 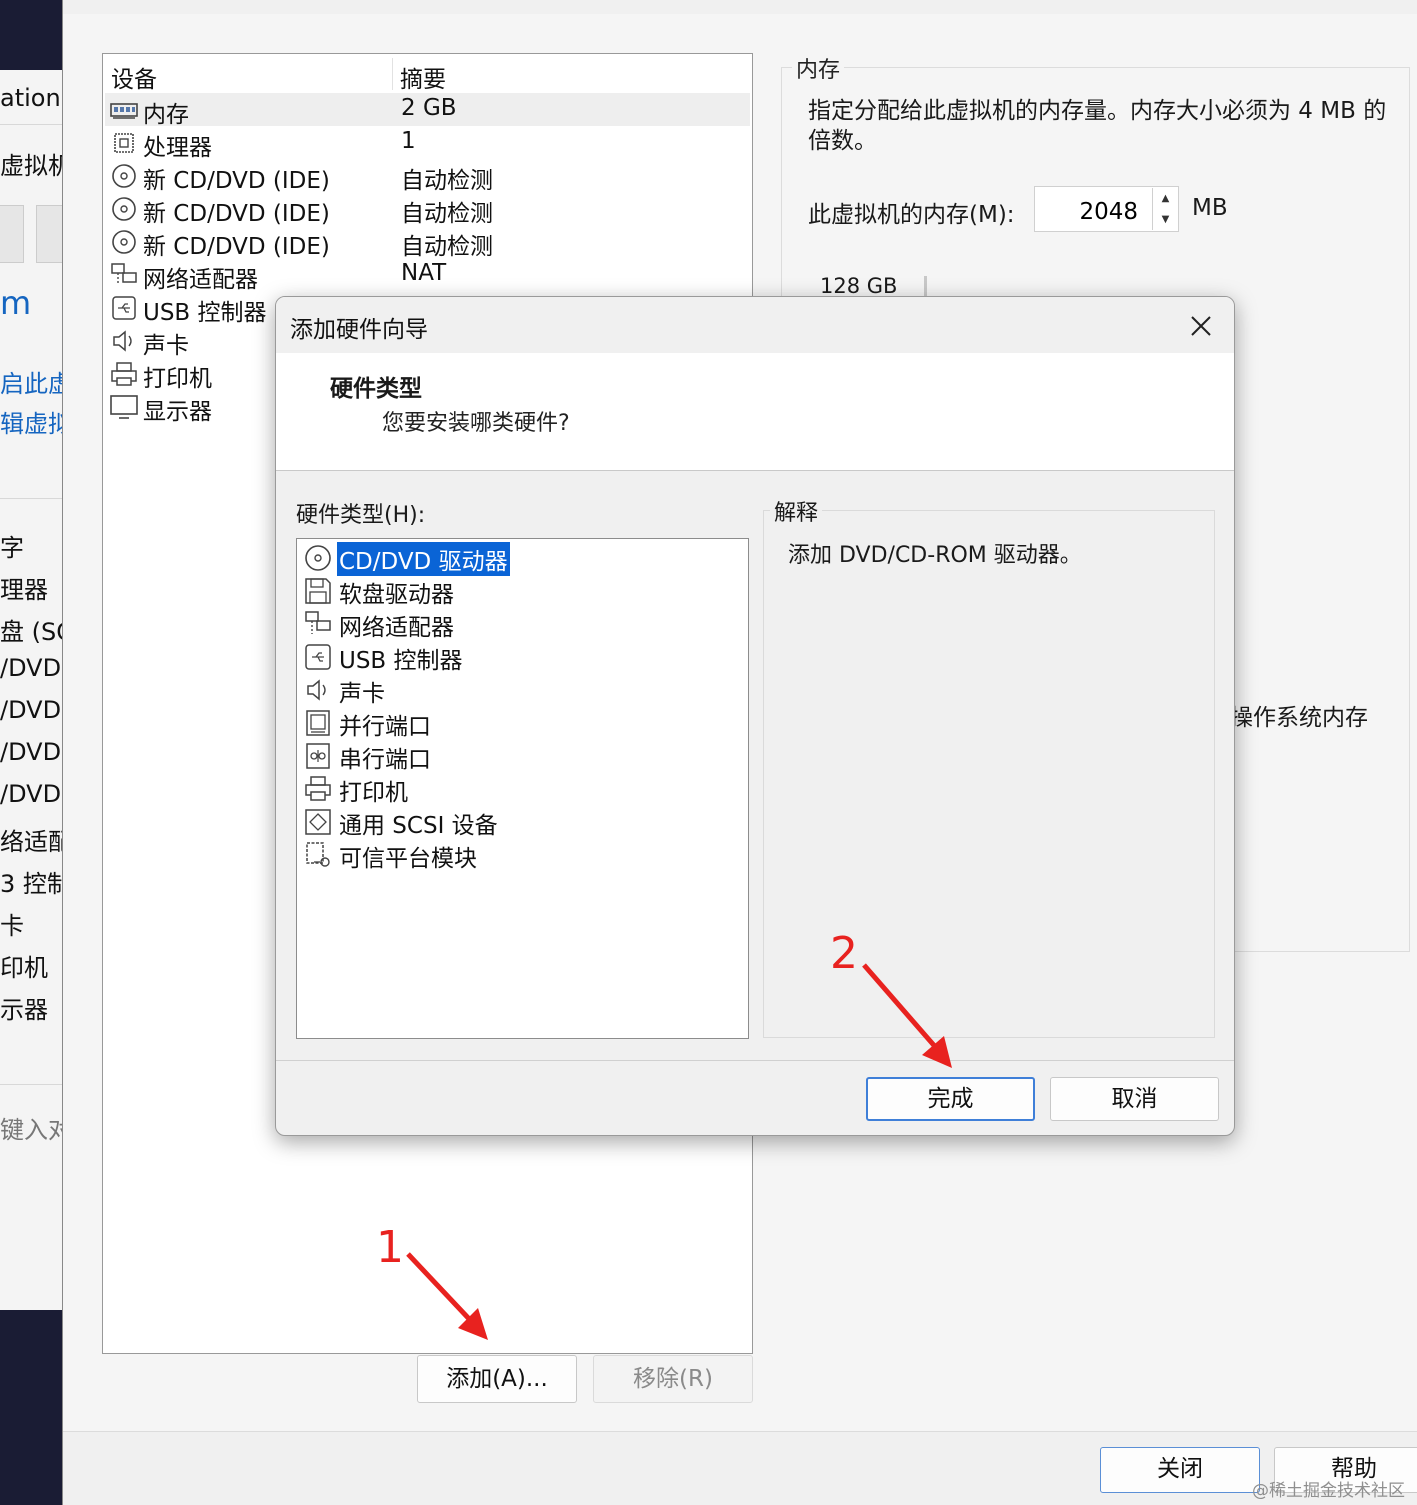 What do you see at coordinates (24, 590) in the screenshot?
I see `background-device-item: 理器` at bounding box center [24, 590].